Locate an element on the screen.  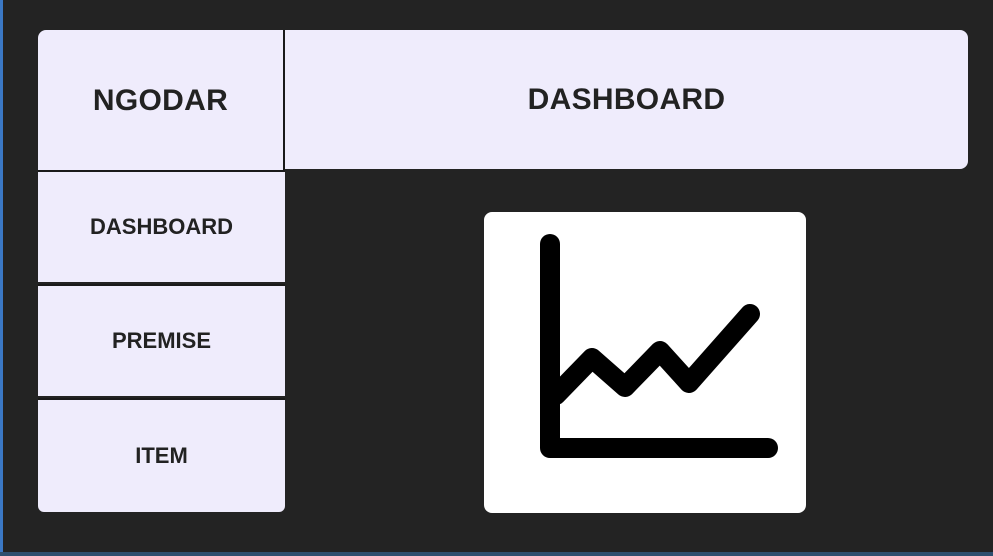
chart-trend-line is located at coordinates (653, 354).